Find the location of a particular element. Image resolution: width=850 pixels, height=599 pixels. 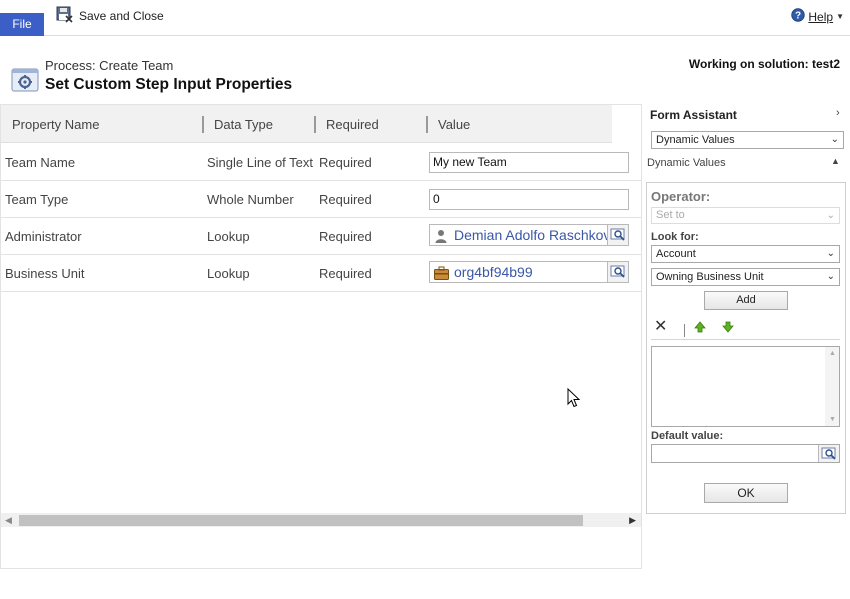

look-for-label: Look for: is located at coordinates (675, 237).